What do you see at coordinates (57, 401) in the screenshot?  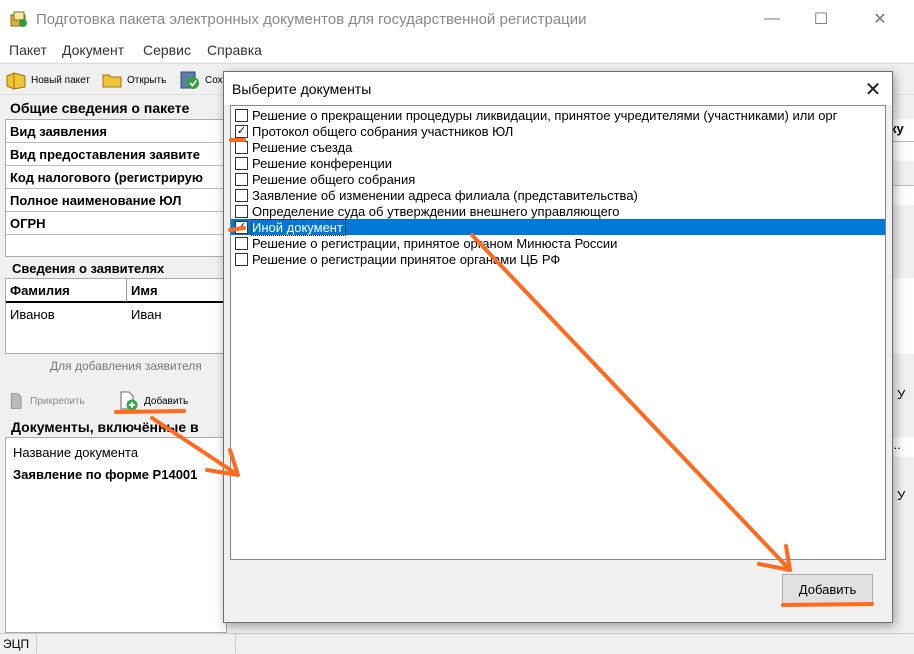 I see `attach-label: Прикрепить` at bounding box center [57, 401].